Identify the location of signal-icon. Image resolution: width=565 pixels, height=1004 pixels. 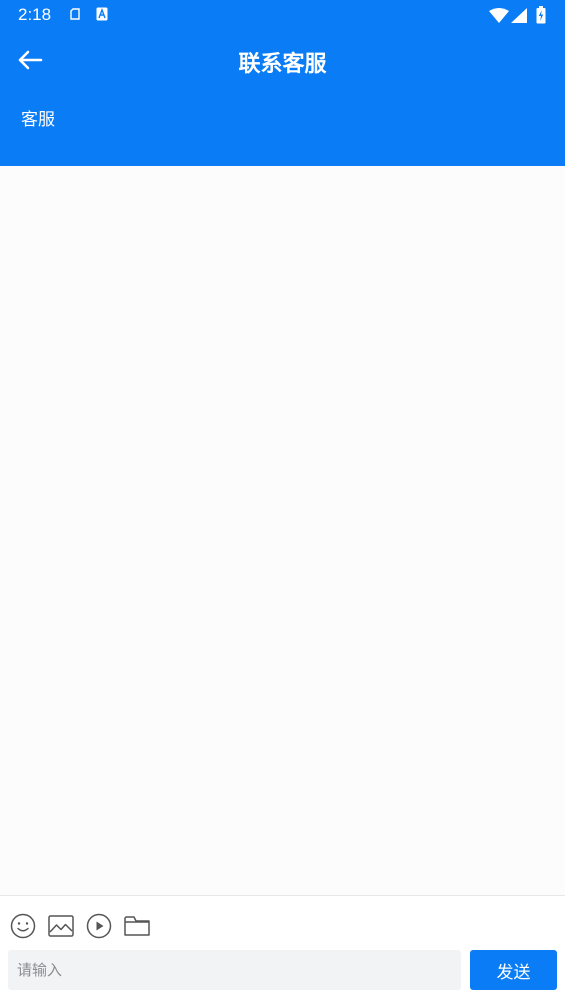
(519, 15).